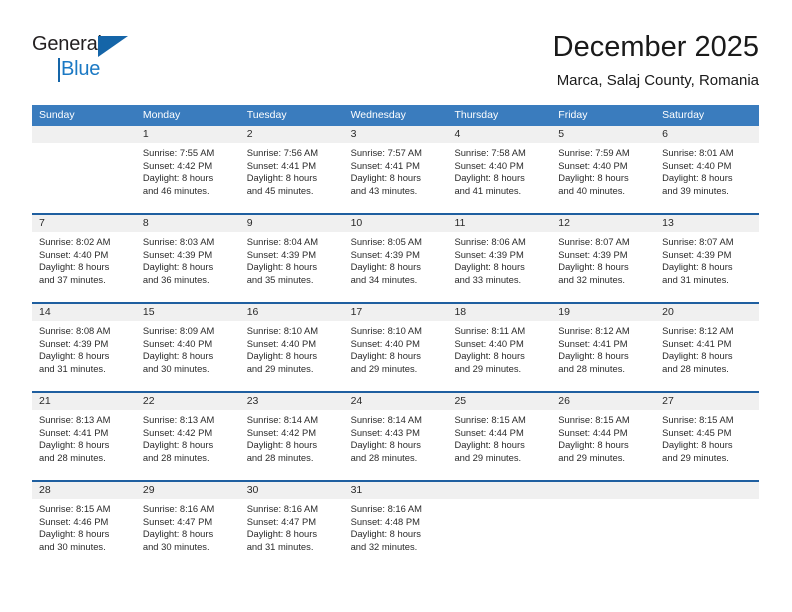  I want to click on day-number: 10, so click(396, 223).